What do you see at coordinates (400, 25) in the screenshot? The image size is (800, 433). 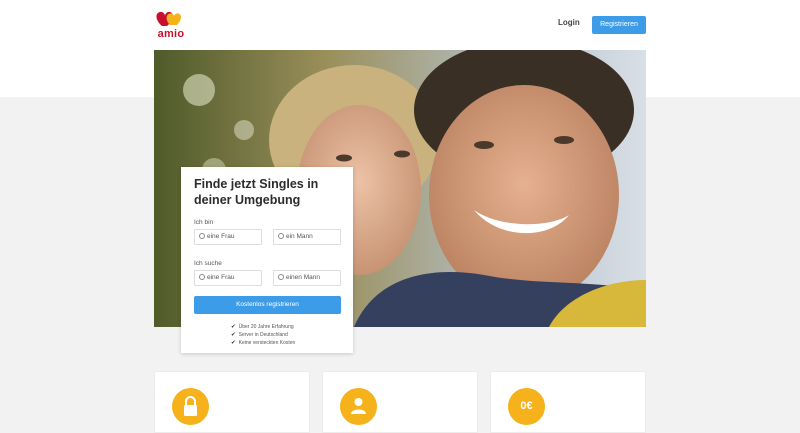 I see `header: amio Login Registrieren` at bounding box center [400, 25].